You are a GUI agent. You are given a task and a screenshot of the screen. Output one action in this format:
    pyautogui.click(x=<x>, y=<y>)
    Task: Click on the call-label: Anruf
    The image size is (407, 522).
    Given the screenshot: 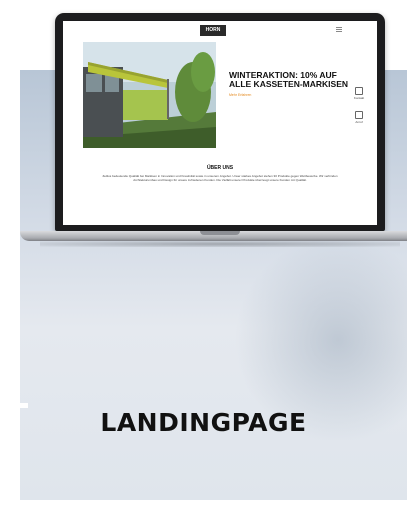 What is the action you would take?
    pyautogui.click(x=359, y=122)
    